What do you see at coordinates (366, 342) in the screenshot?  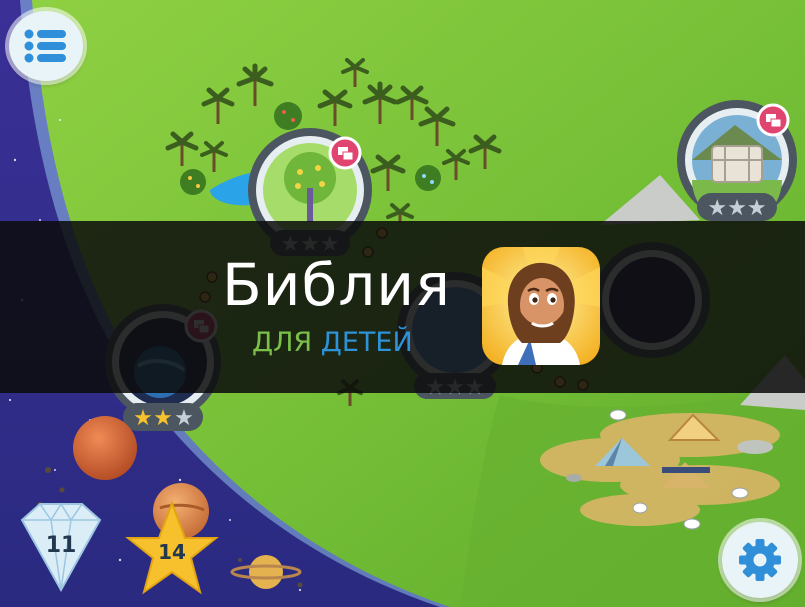 I see `subtitle-part2: ДЕТЕЙ` at bounding box center [366, 342].